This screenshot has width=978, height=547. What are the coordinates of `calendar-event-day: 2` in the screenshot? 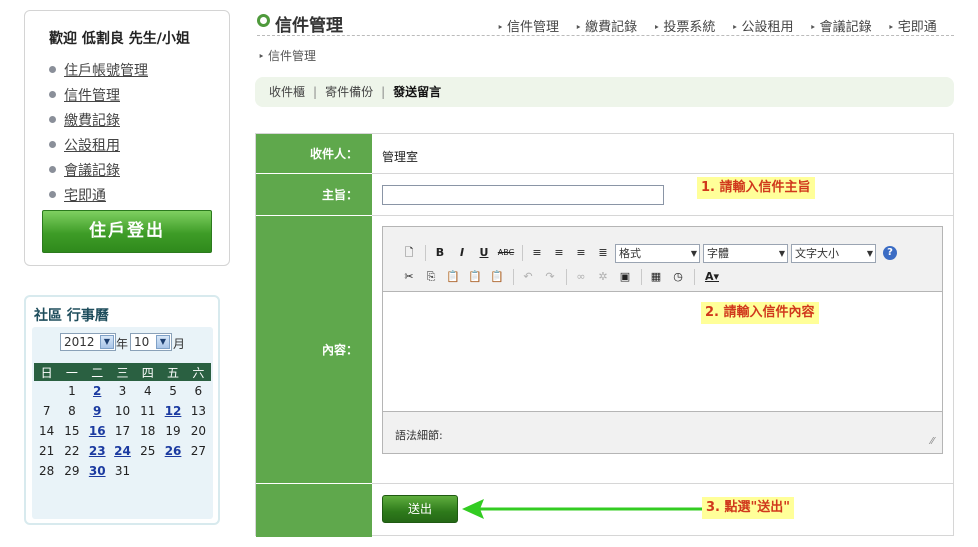 It's located at (97, 391).